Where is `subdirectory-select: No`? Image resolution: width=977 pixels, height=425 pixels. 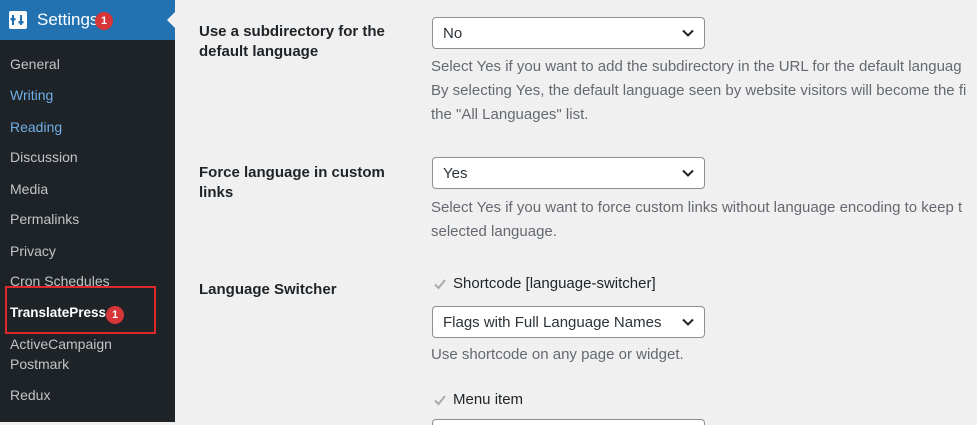
subdirectory-select: No is located at coordinates (568, 33).